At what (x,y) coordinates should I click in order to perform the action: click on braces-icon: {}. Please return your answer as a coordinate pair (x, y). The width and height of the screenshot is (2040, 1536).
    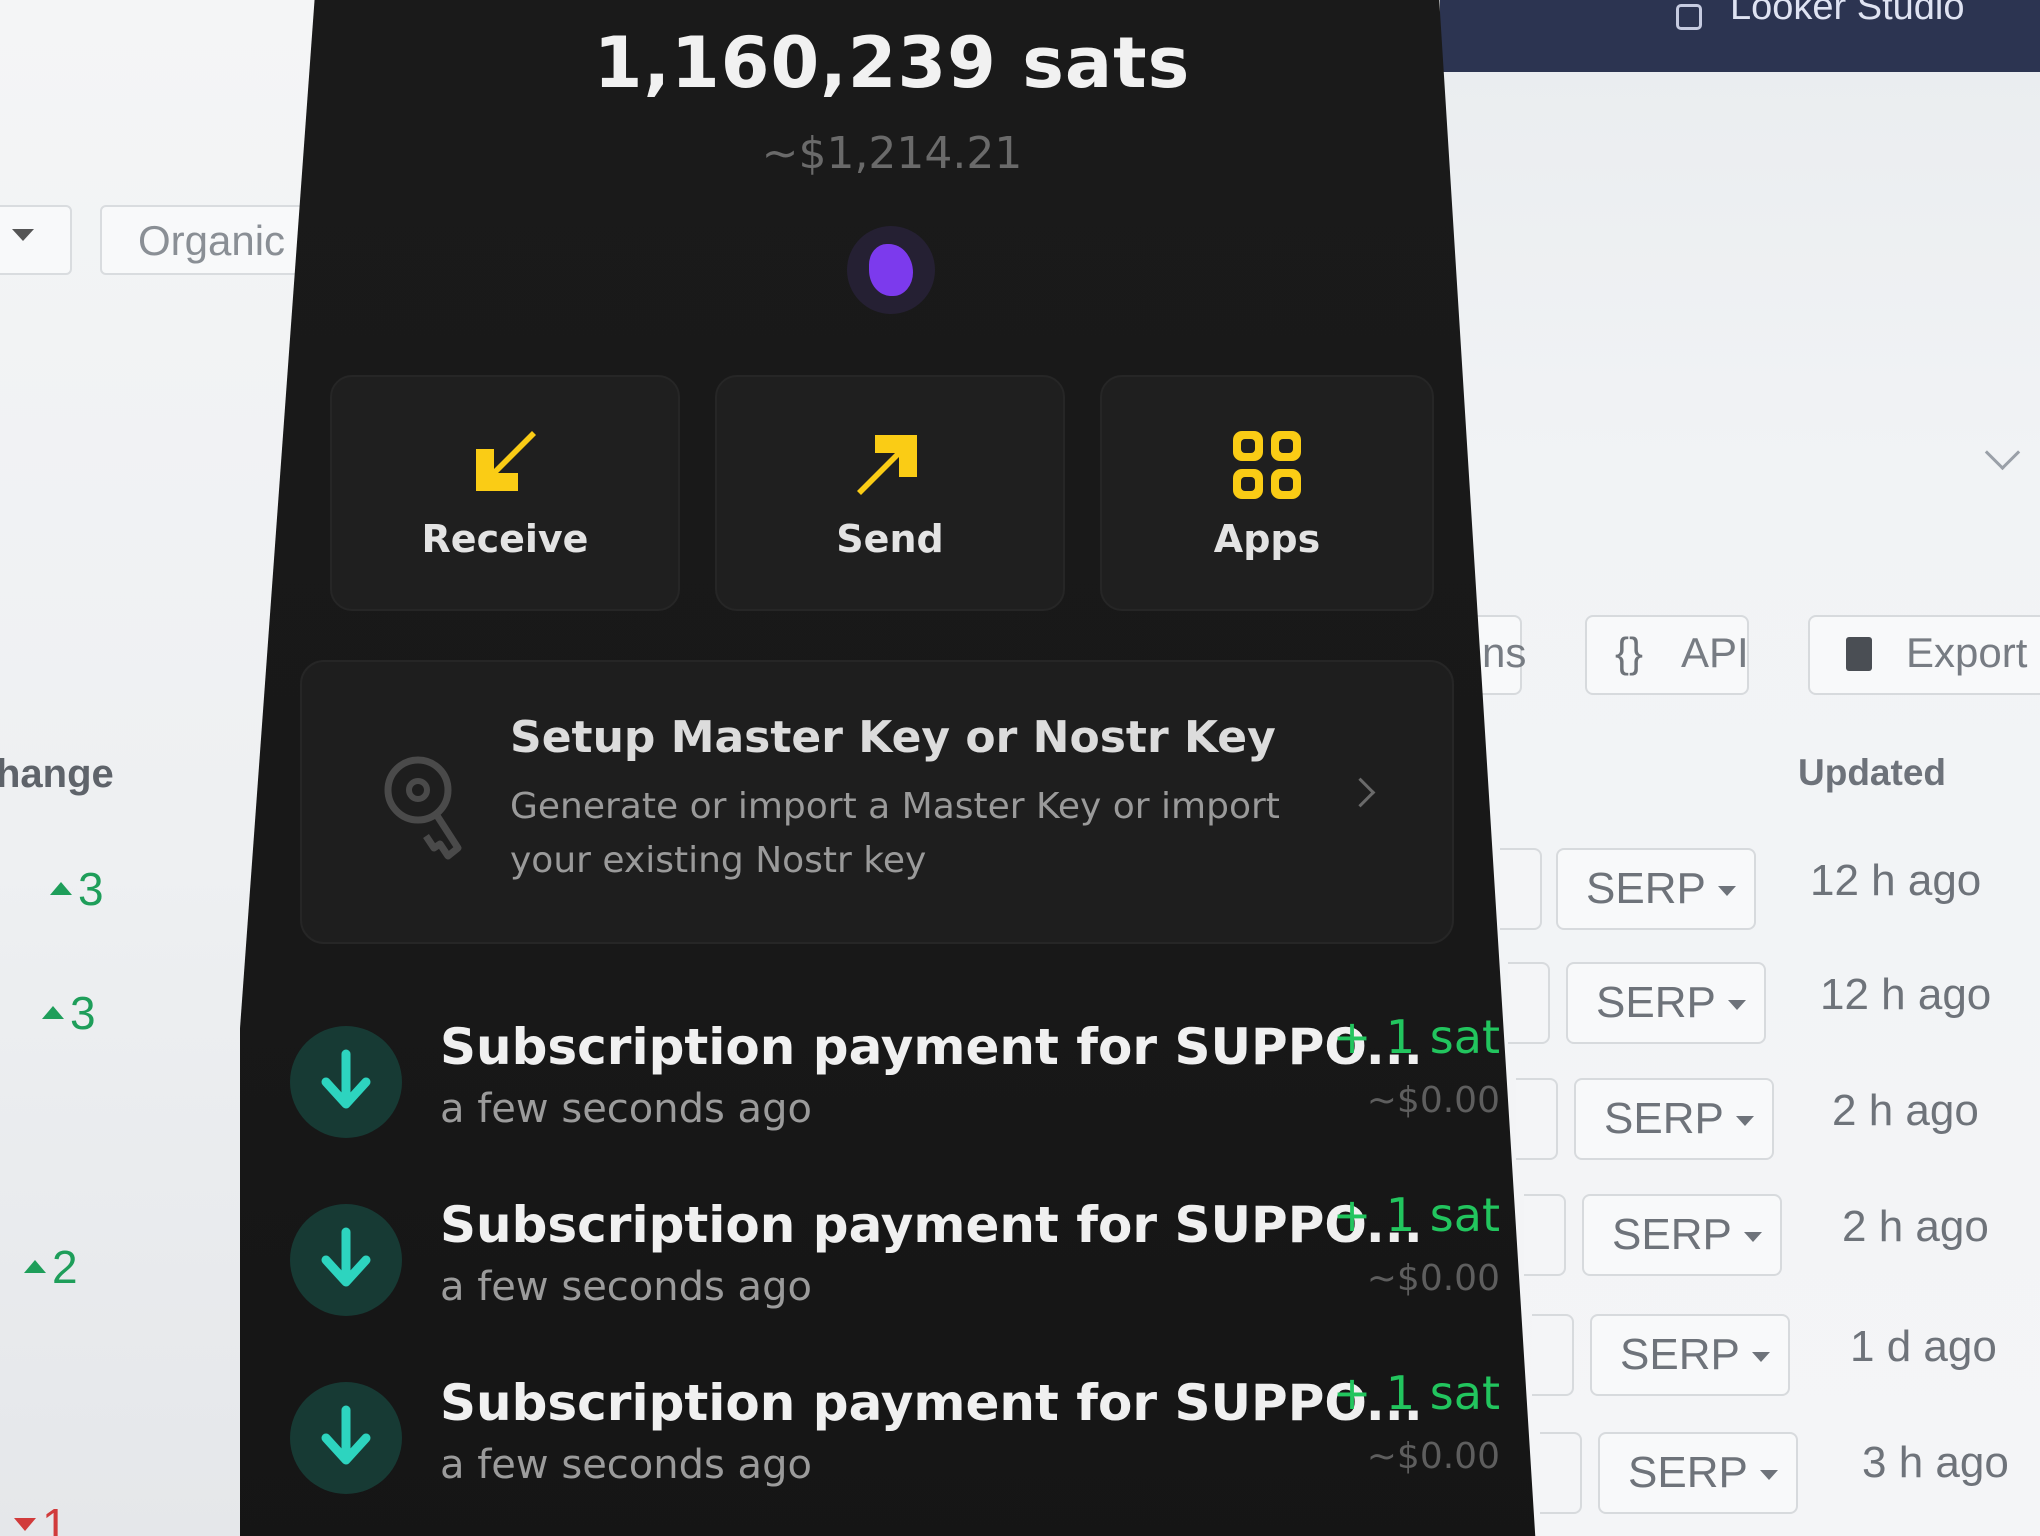
    Looking at the image, I should click on (1629, 652).